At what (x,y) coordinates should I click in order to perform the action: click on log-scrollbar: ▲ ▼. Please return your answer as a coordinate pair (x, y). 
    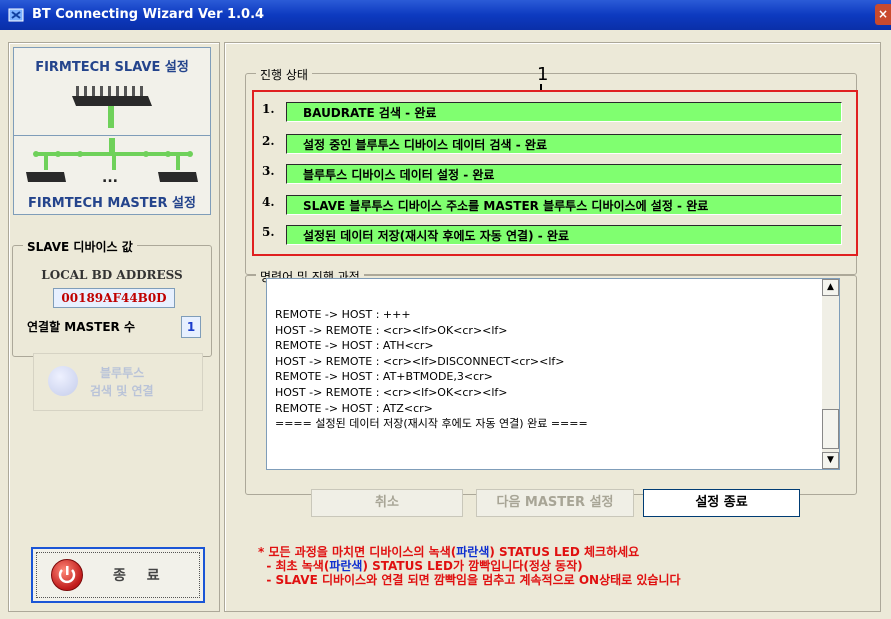
    Looking at the image, I should click on (830, 374).